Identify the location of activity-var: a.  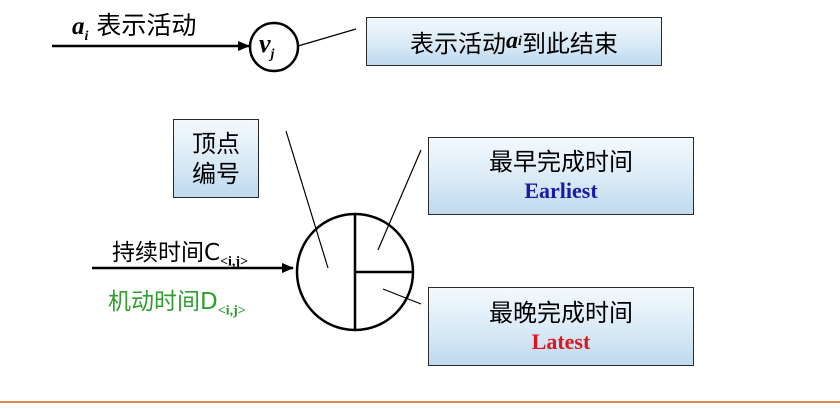
(78, 26).